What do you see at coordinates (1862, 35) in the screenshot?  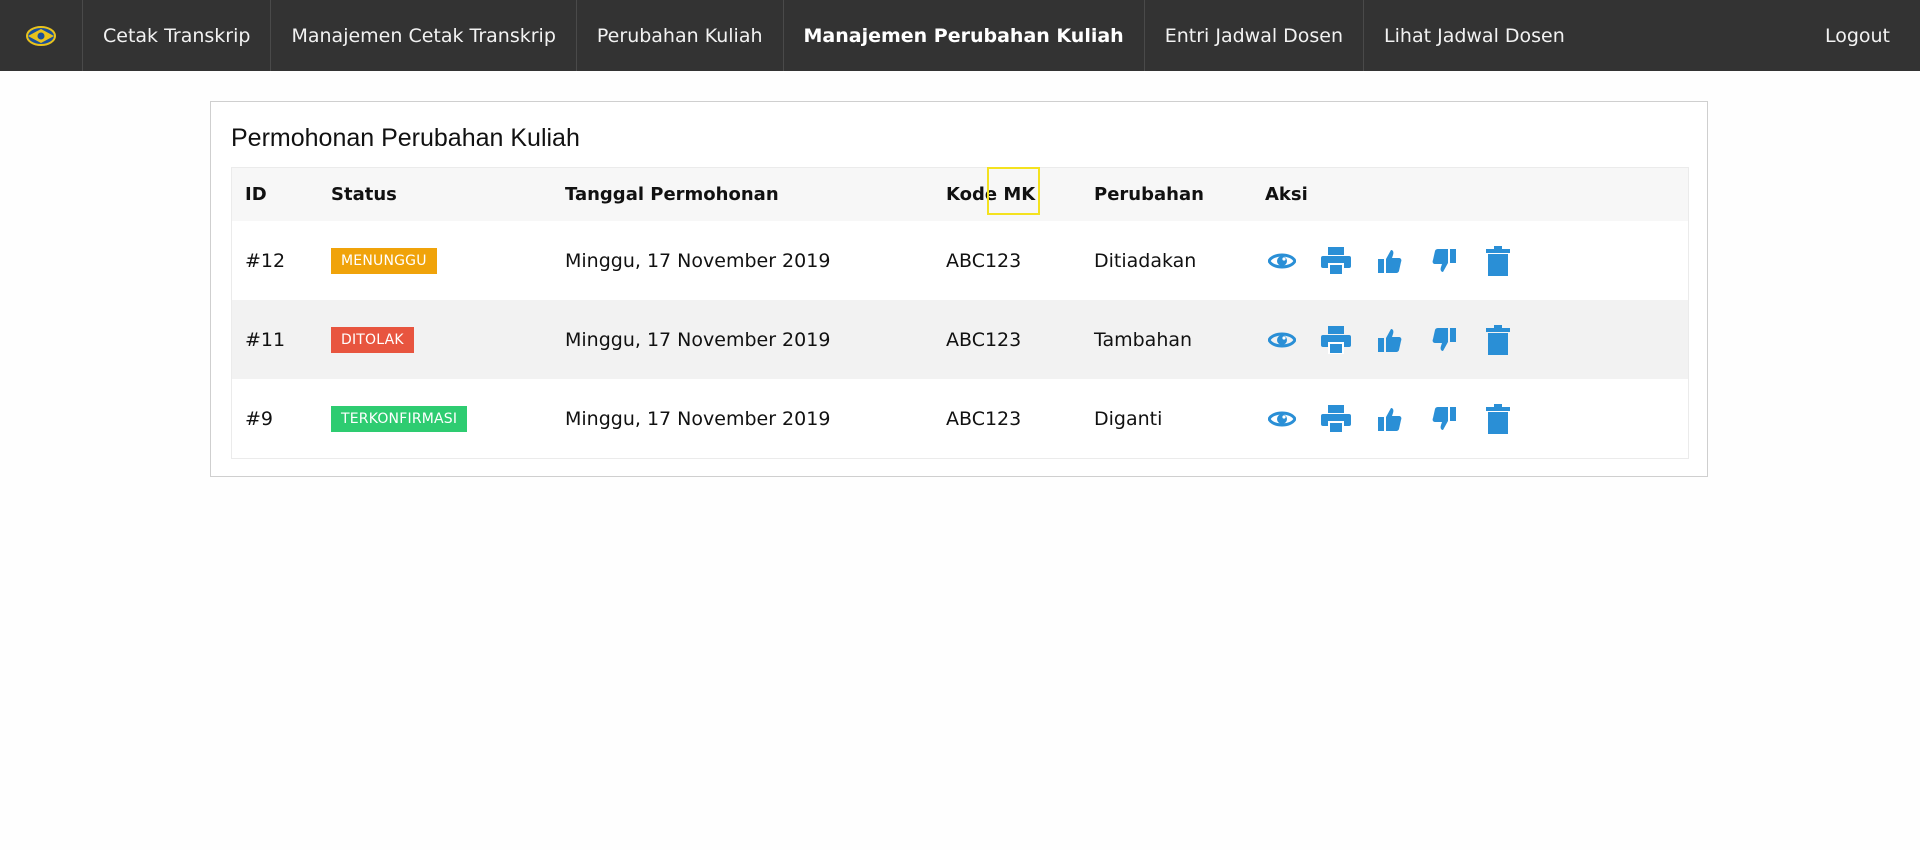 I see `logout-link: Logout` at bounding box center [1862, 35].